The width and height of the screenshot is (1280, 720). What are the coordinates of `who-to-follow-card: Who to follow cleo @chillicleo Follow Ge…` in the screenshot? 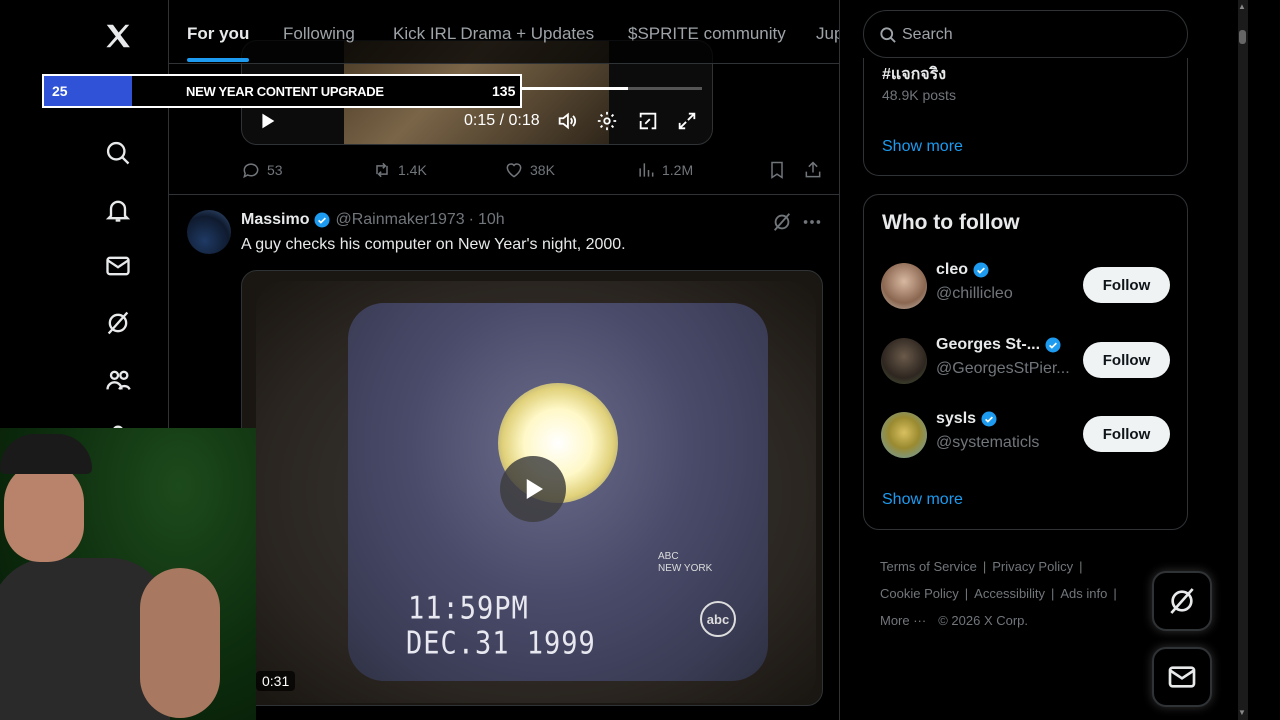 It's located at (1025, 362).